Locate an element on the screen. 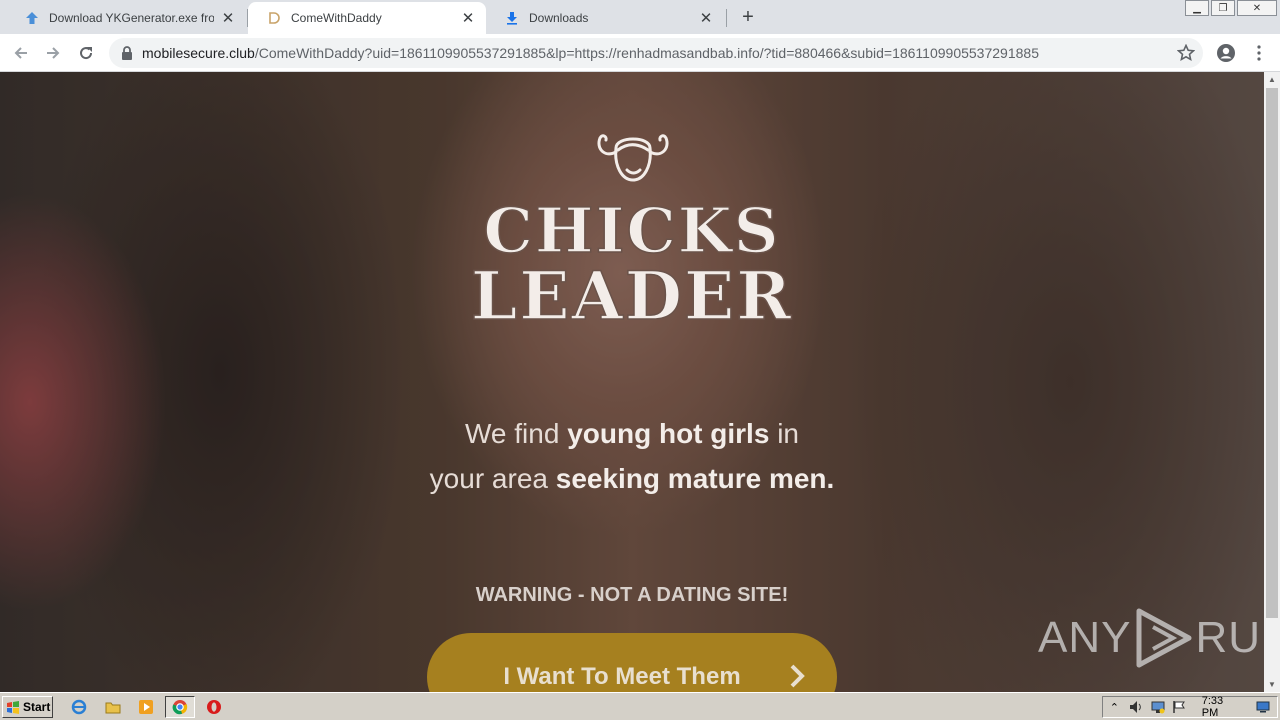 This screenshot has width=1280, height=720. start-button: Start is located at coordinates (27, 707).